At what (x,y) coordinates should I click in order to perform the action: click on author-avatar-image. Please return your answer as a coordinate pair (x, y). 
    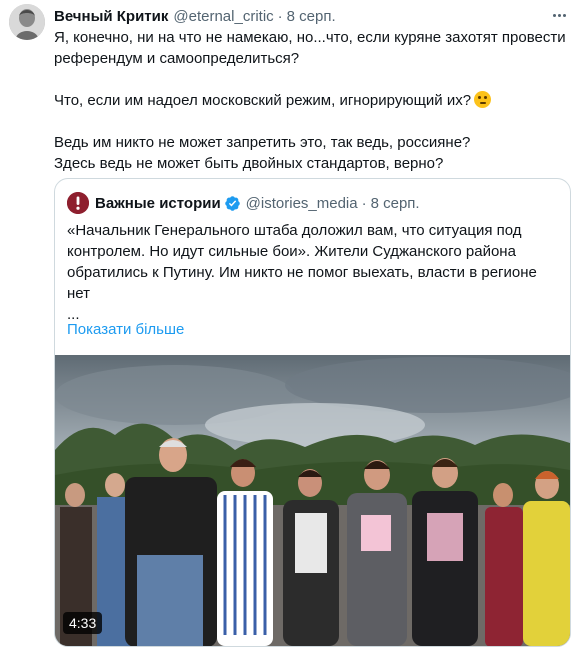
    Looking at the image, I should click on (27, 22).